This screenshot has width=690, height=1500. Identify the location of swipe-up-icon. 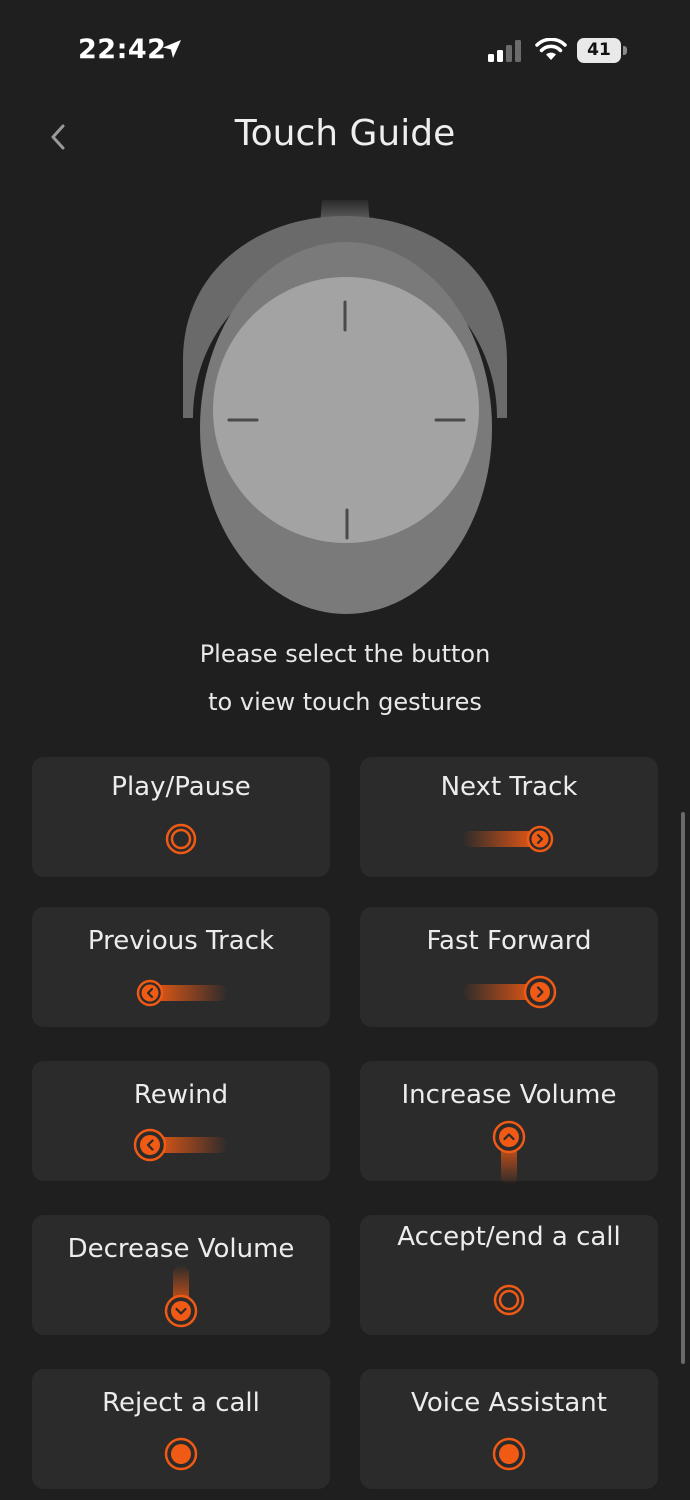
(509, 1152).